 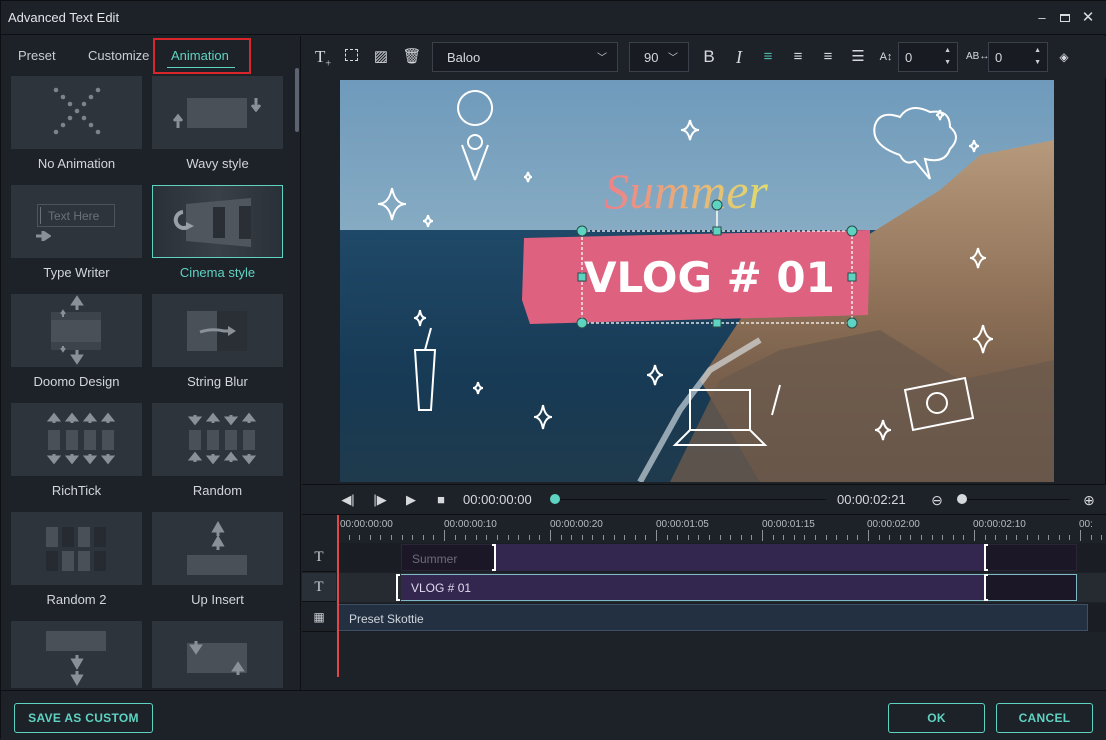 What do you see at coordinates (659, 57) in the screenshot?
I see `font-size-select: 90 ﹀` at bounding box center [659, 57].